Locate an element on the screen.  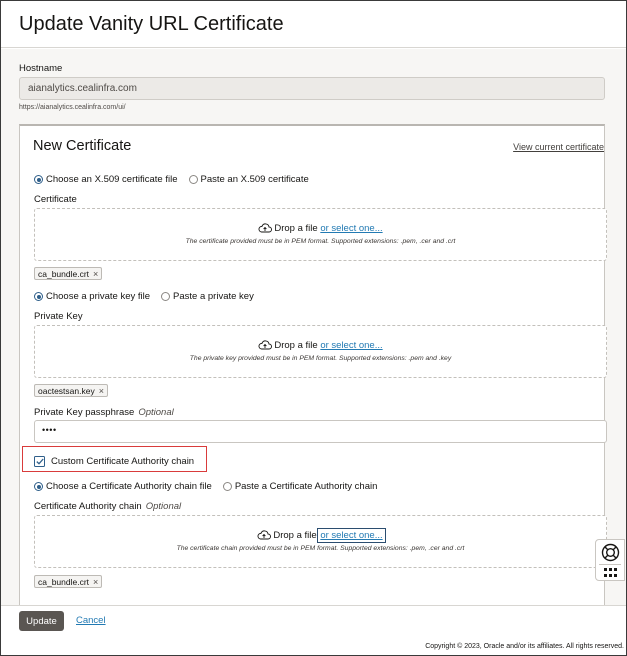
hostname-url-hint: https://aianalytics.cealinfra.com/ui/ is located at coordinates (72, 107).